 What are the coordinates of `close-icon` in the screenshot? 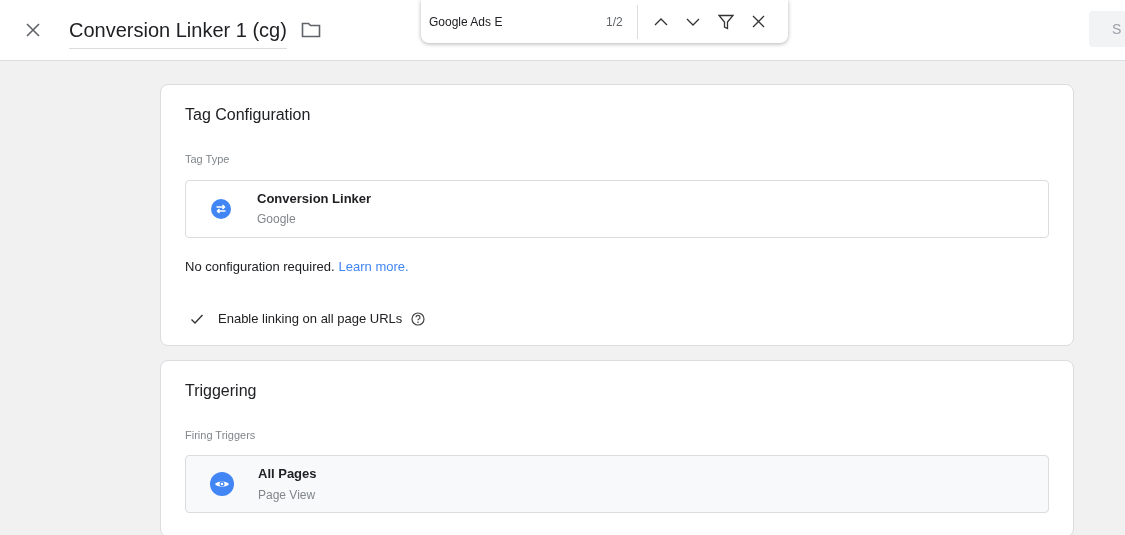 It's located at (758, 21).